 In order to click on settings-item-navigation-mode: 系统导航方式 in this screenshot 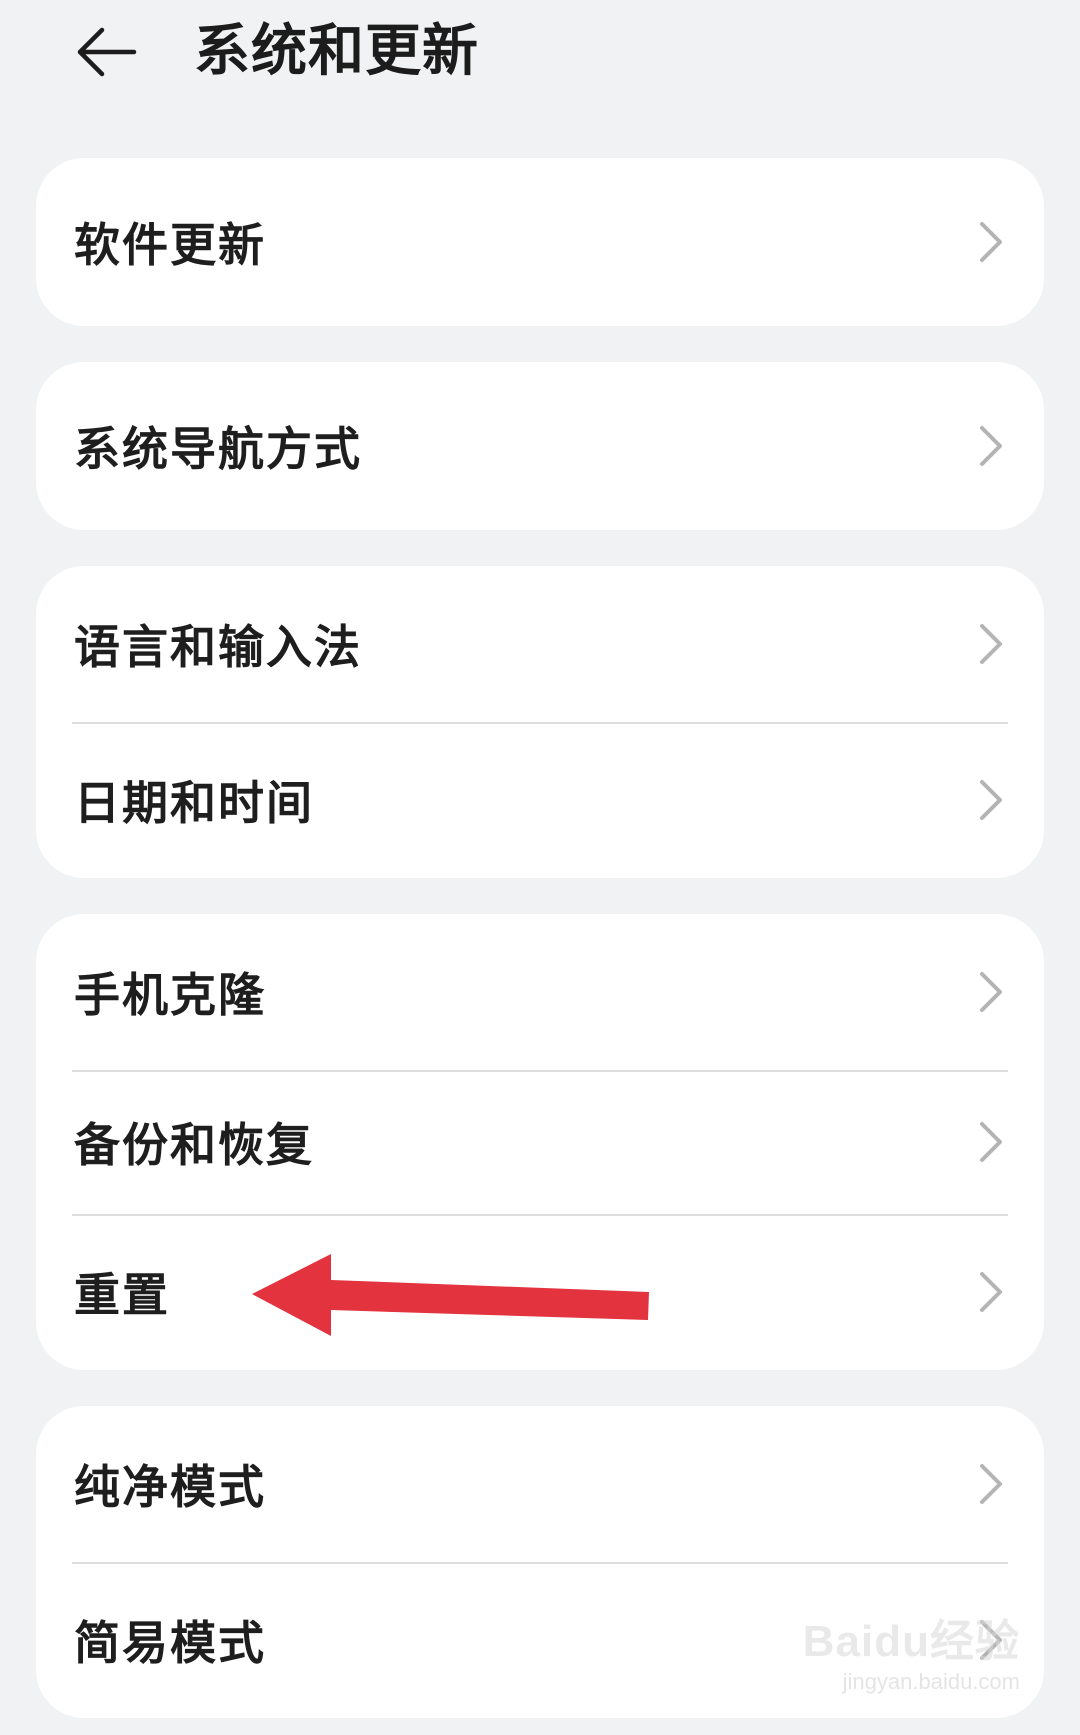, I will do `click(540, 446)`.